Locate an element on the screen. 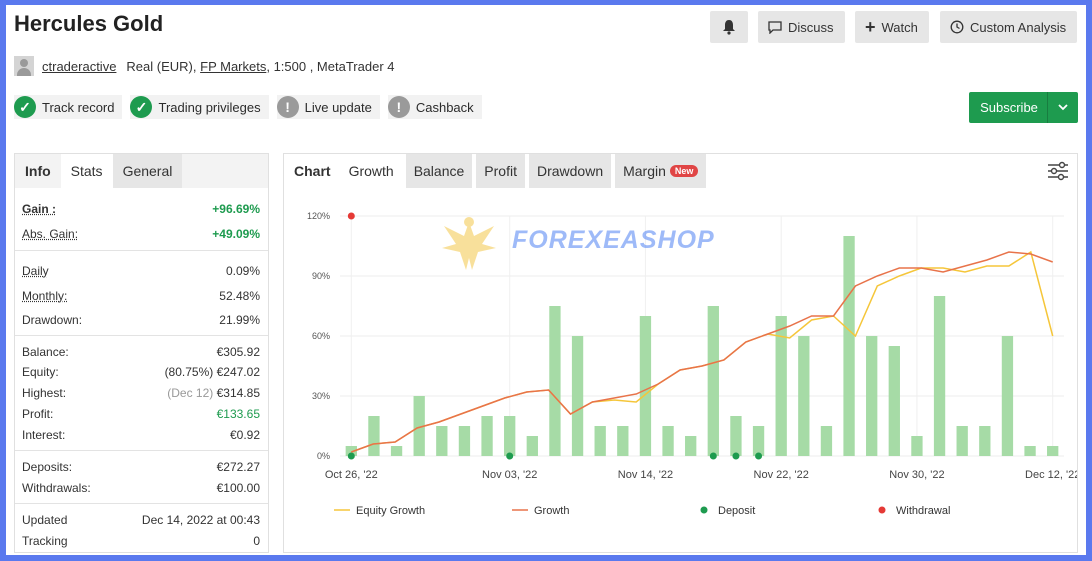  chevron-down-icon is located at coordinates (1062, 107).